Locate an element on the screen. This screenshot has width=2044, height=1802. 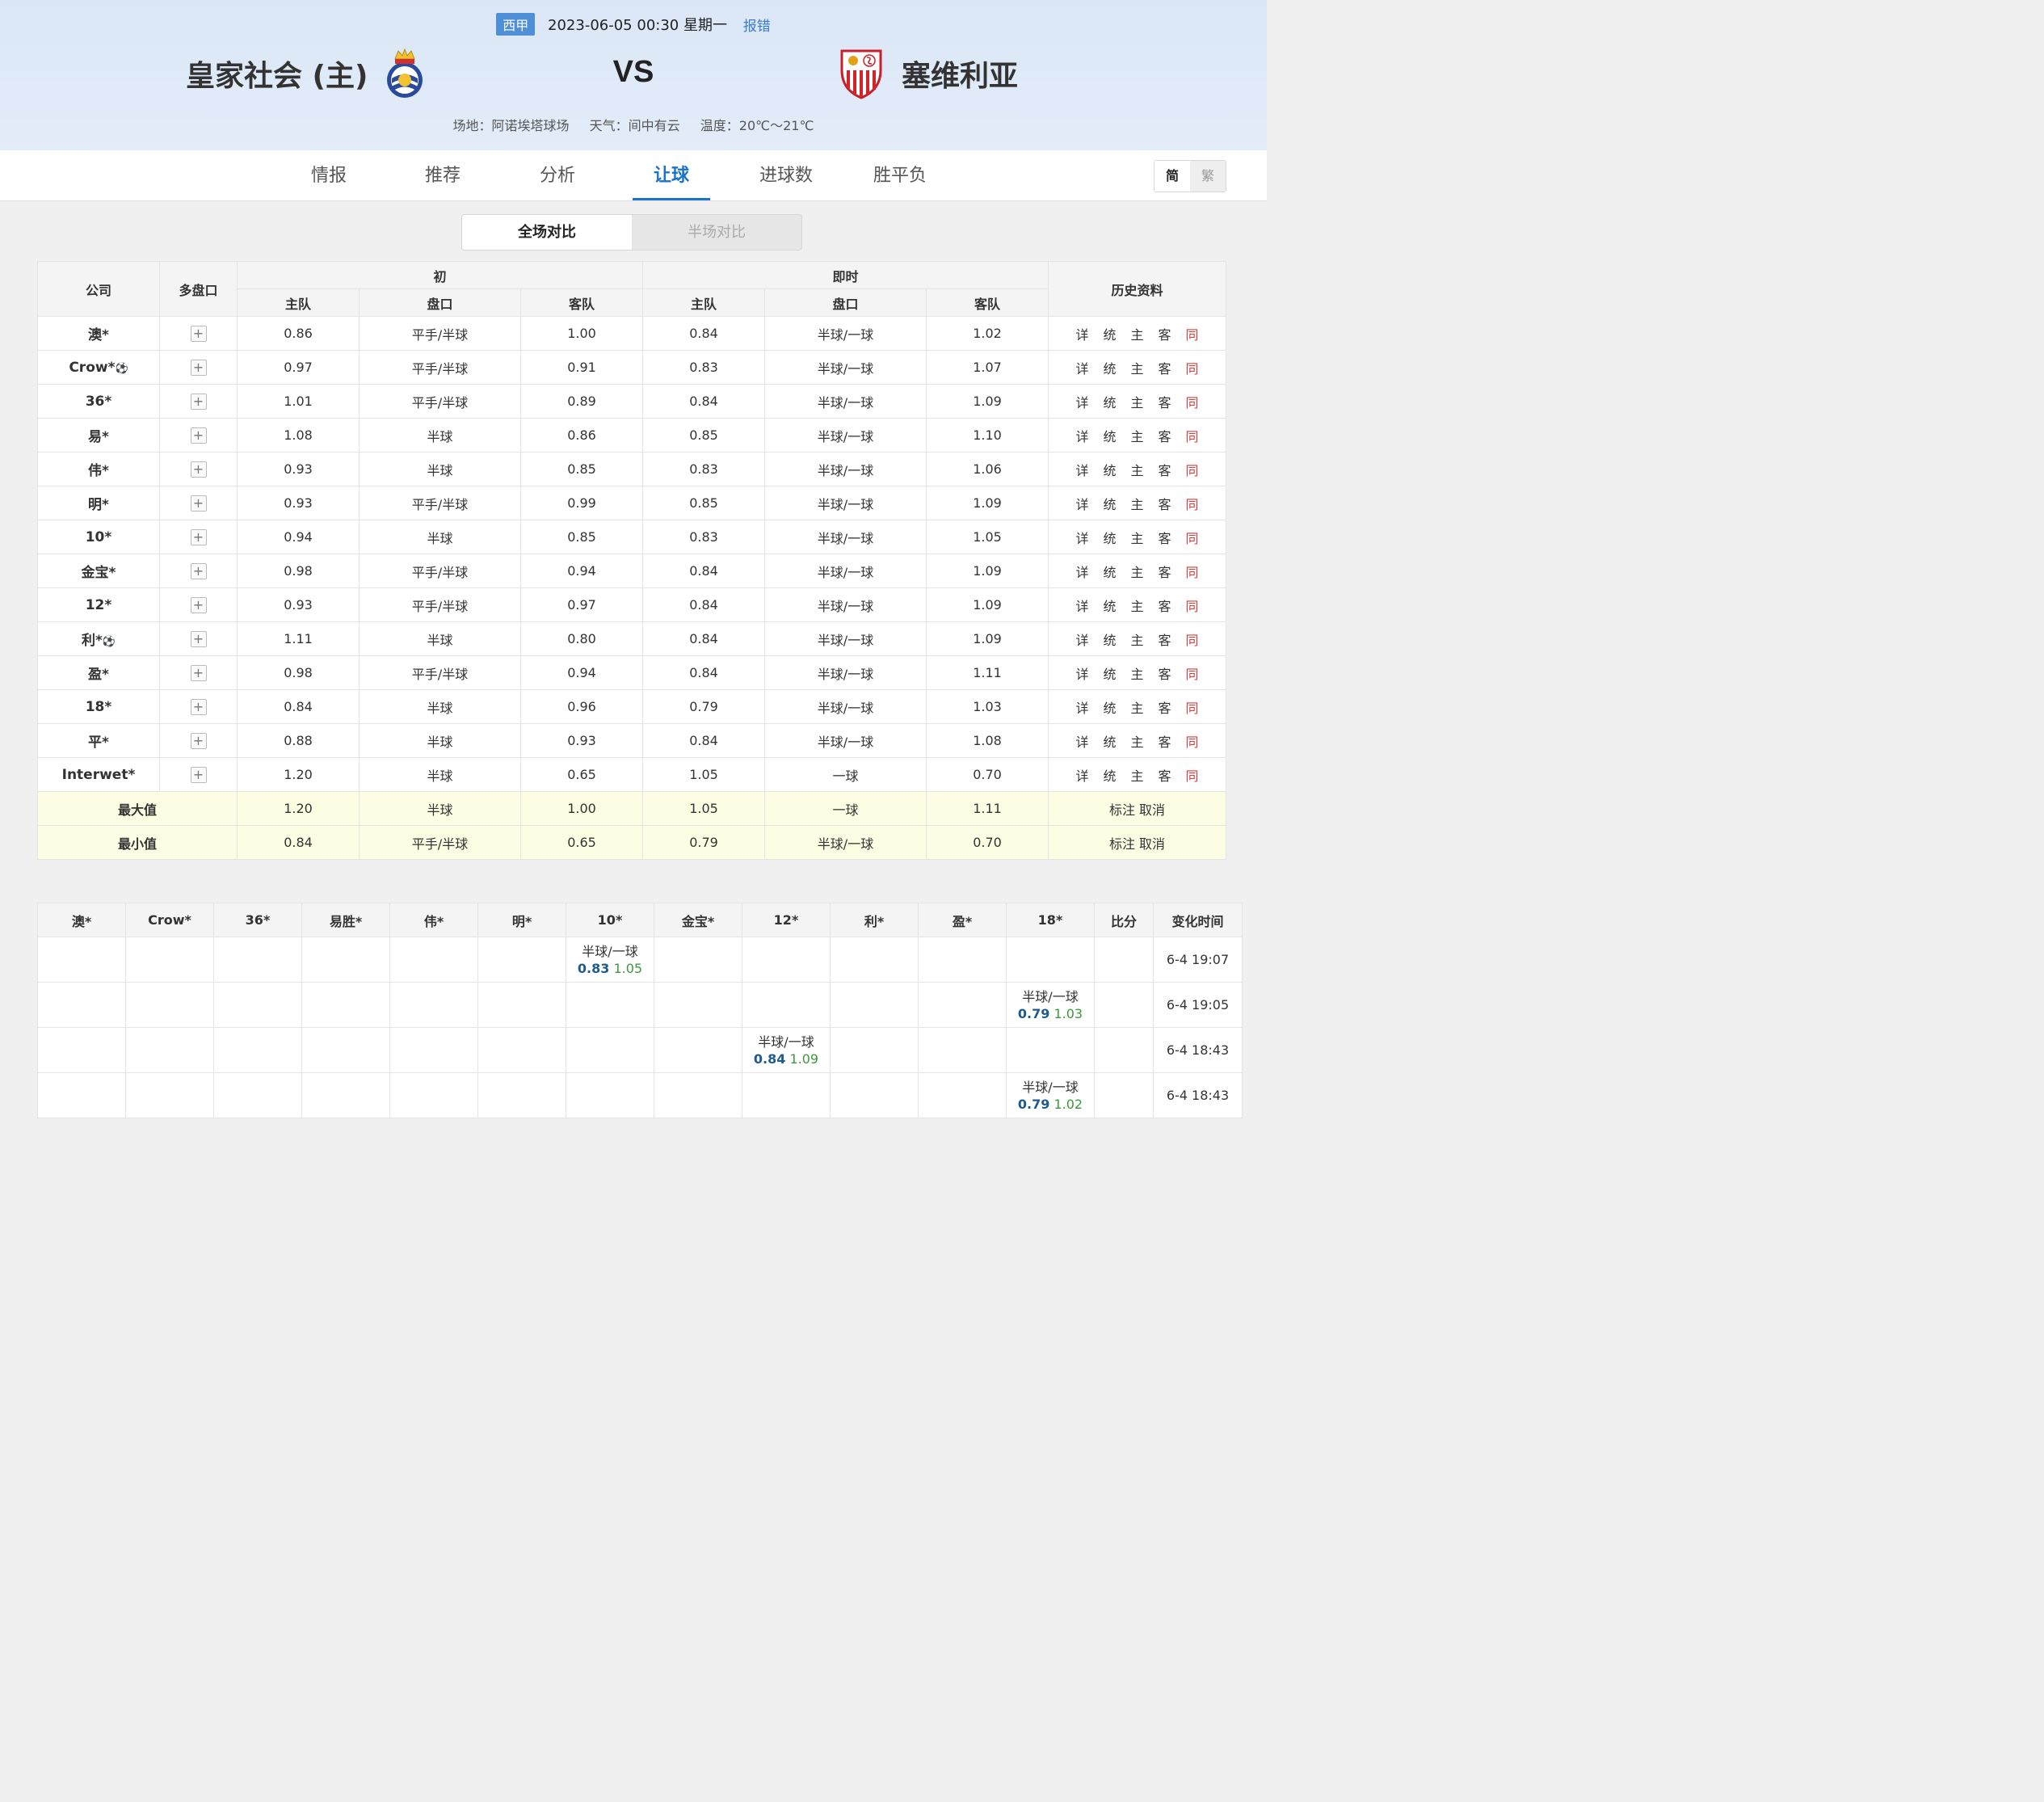
tab-handicap: 让球 is located at coordinates (671, 175).